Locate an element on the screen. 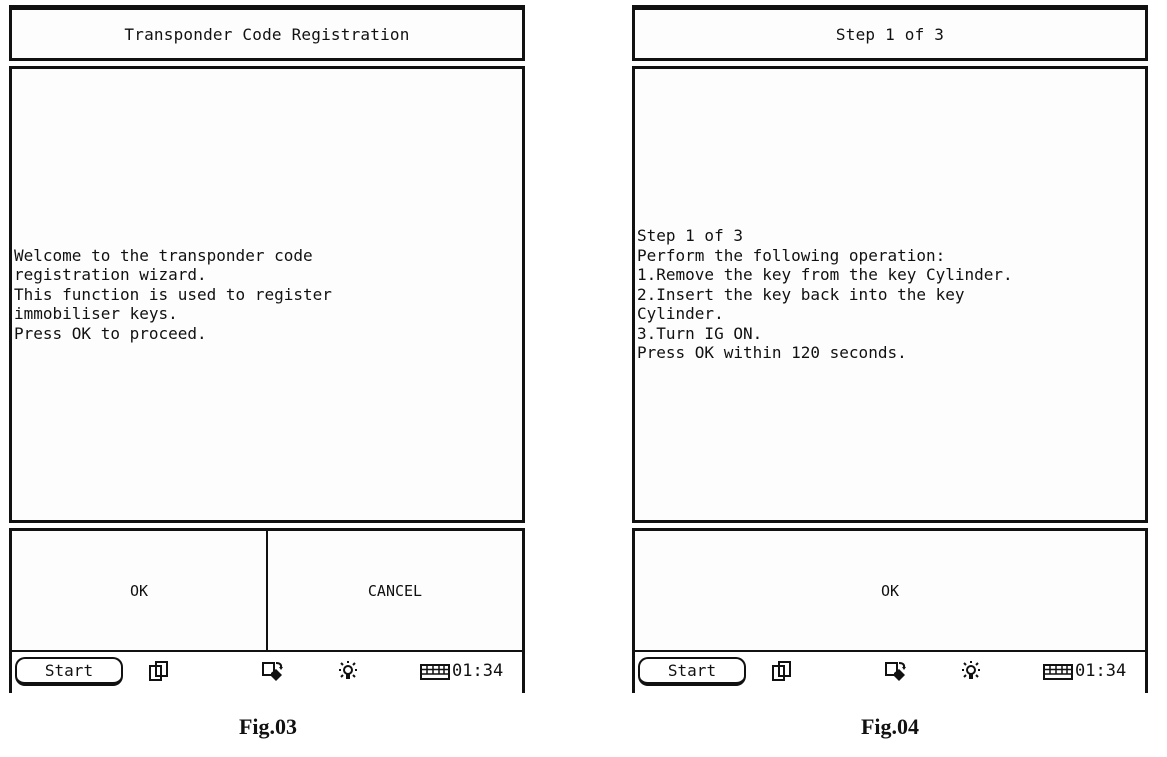  button-bar: OK is located at coordinates (890, 590).